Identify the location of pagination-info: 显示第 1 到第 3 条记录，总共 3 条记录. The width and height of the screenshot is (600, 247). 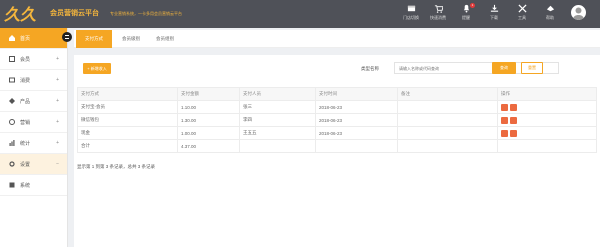
(116, 166).